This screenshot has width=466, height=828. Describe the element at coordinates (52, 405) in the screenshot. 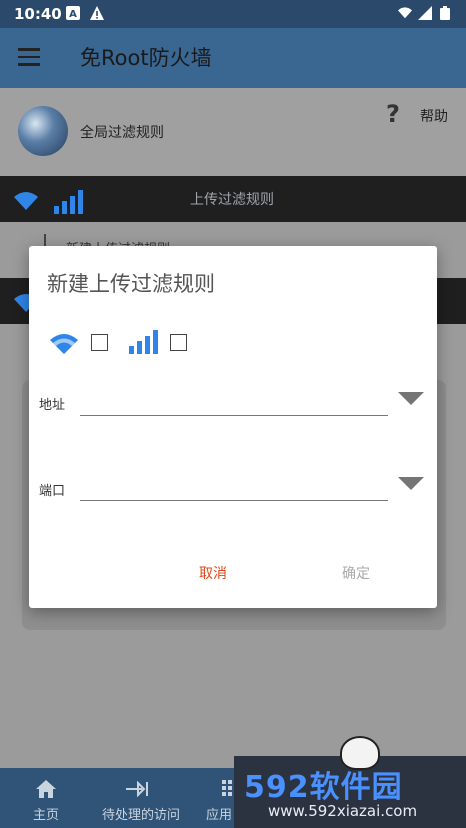

I see `address-label: 地址` at that location.